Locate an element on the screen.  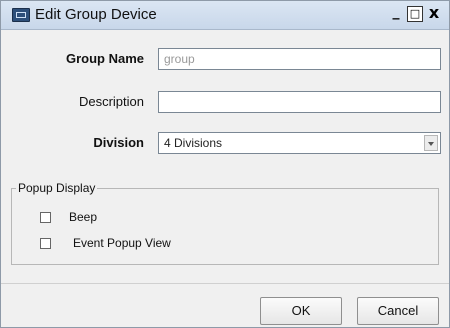
minimize-button: _ is located at coordinates (396, 13).